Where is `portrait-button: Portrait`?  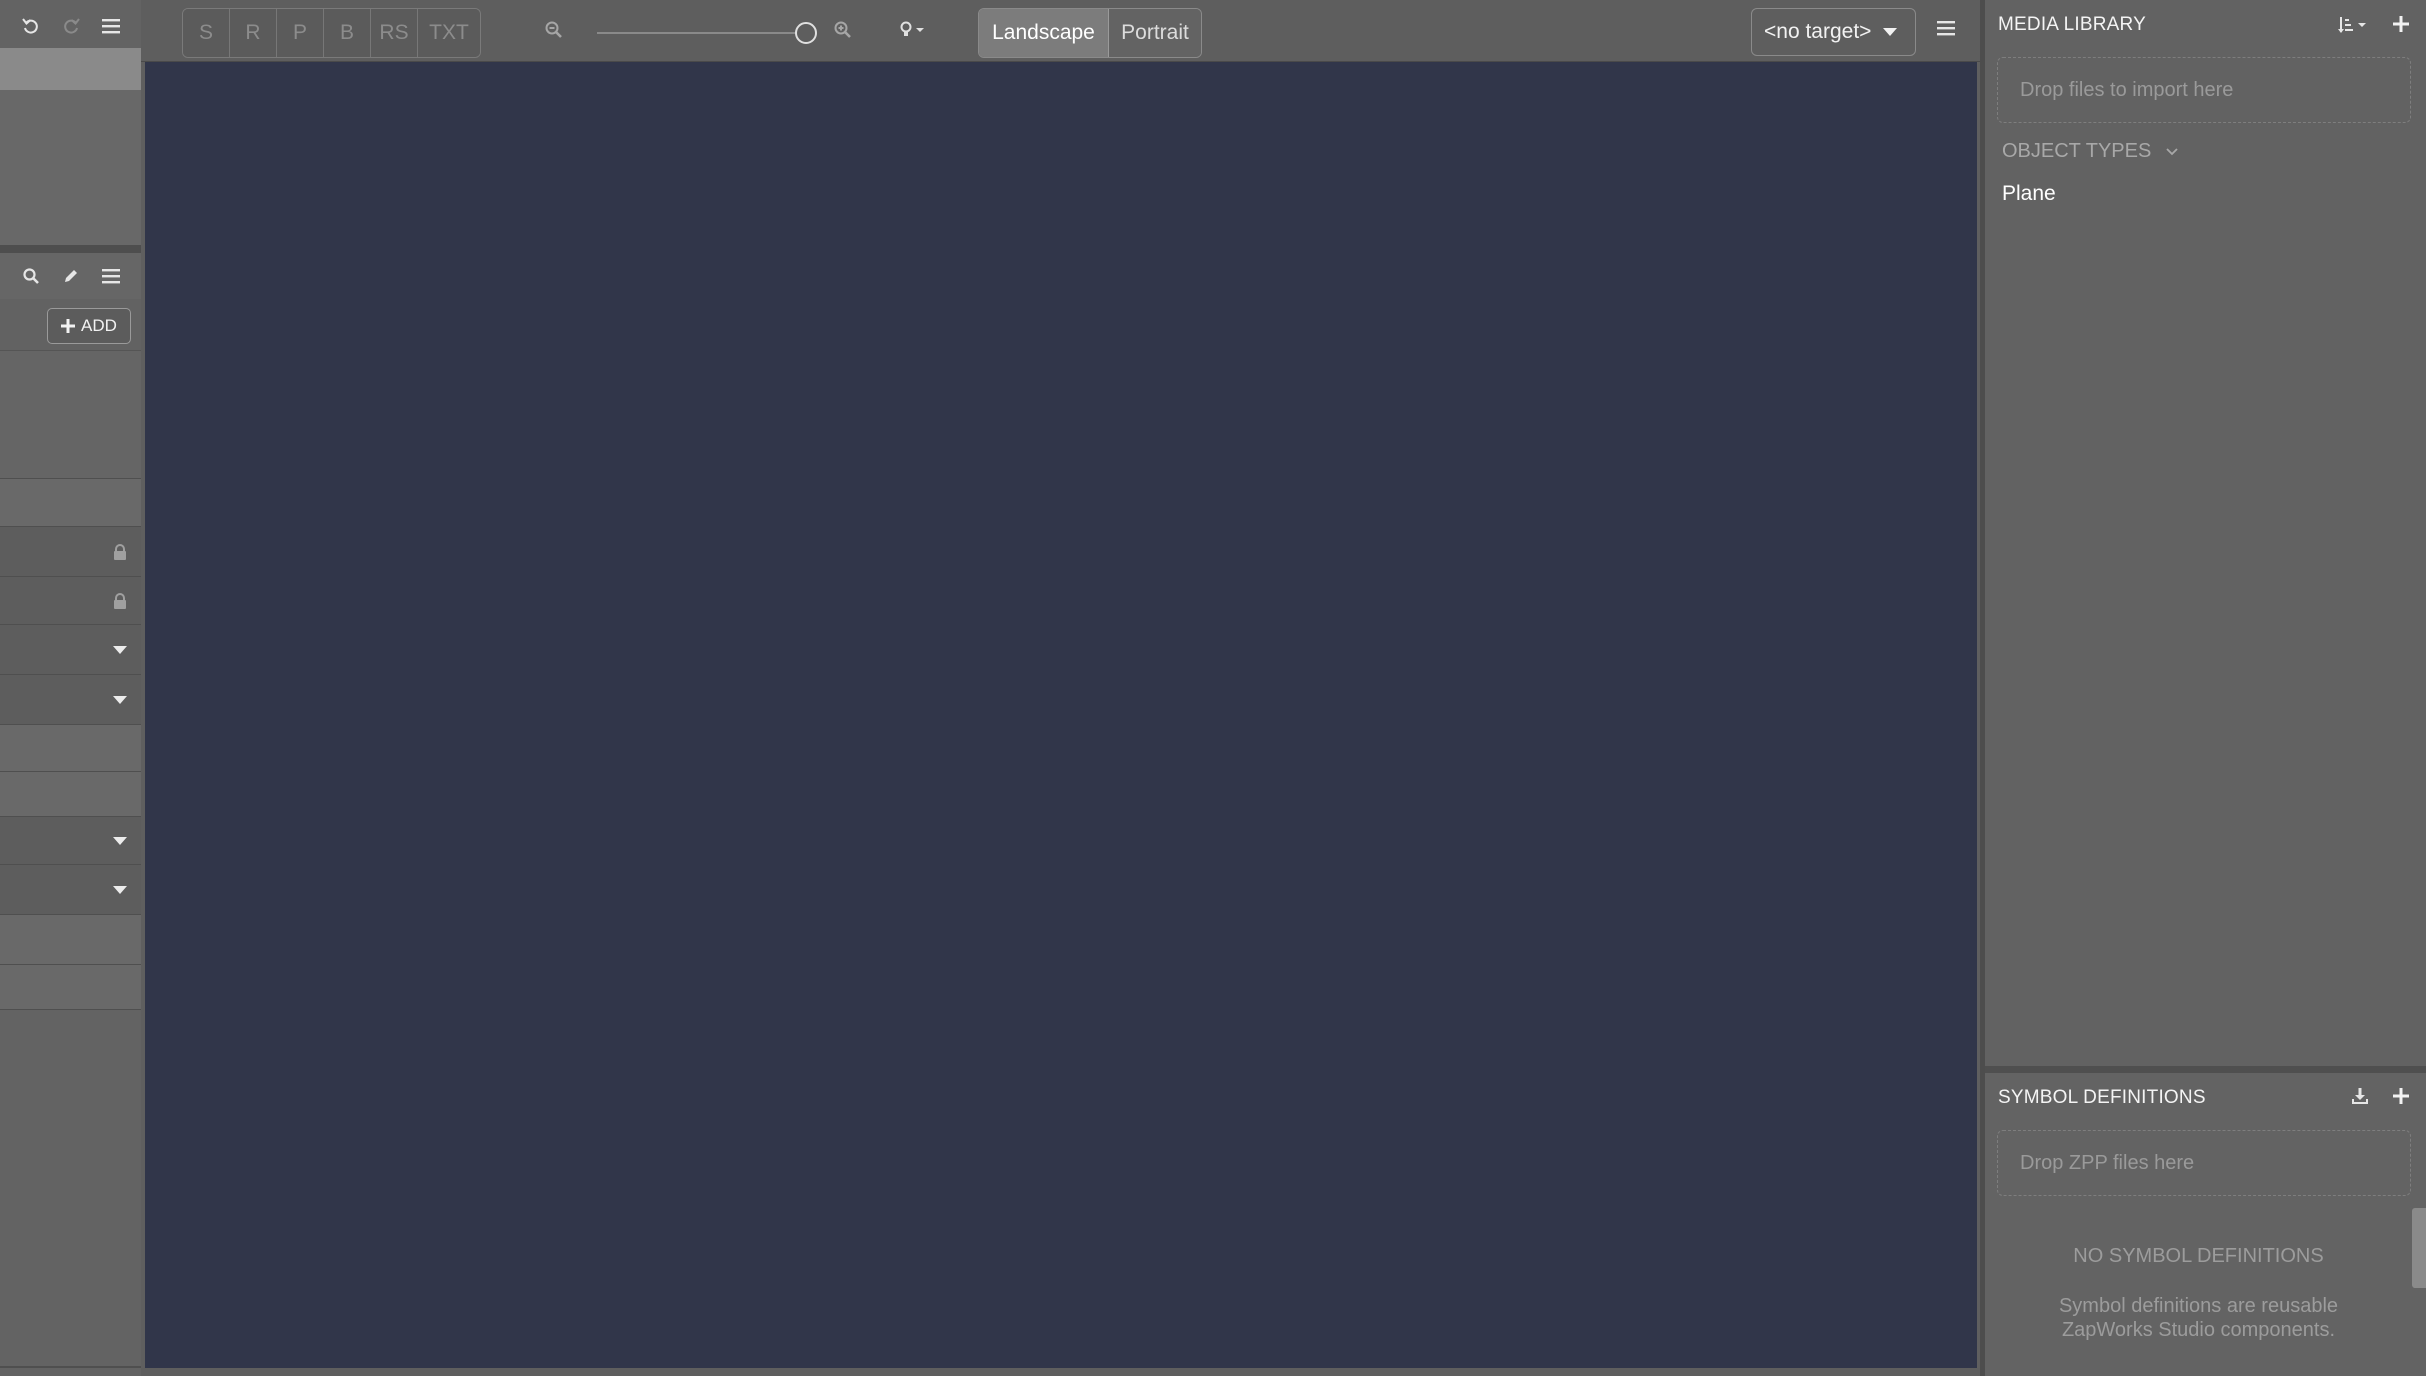 portrait-button: Portrait is located at coordinates (1155, 33).